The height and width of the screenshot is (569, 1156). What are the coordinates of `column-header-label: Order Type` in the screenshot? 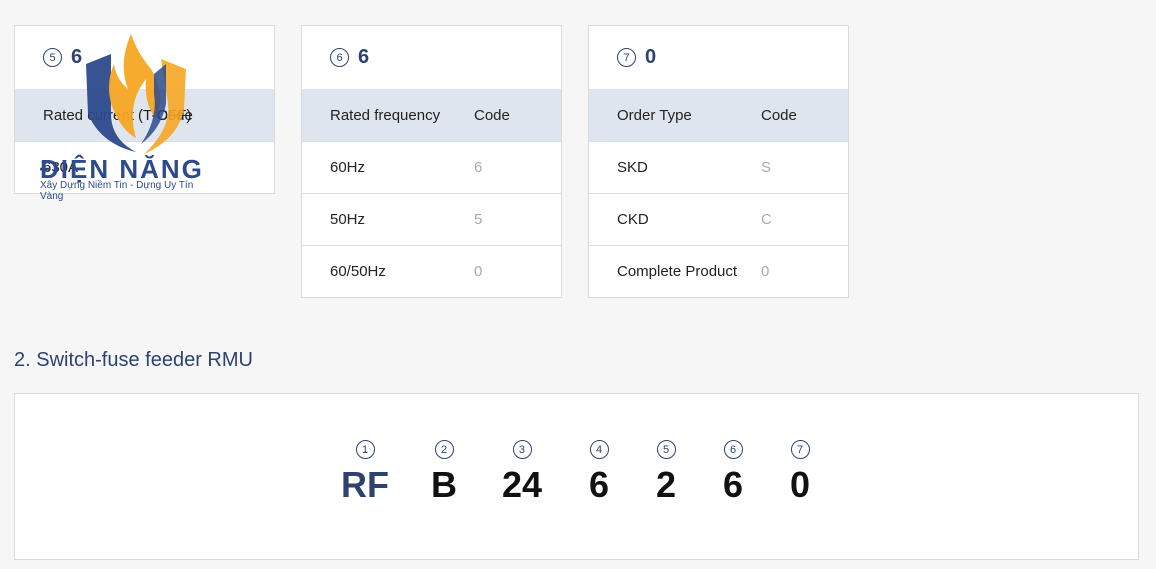 It's located at (654, 115).